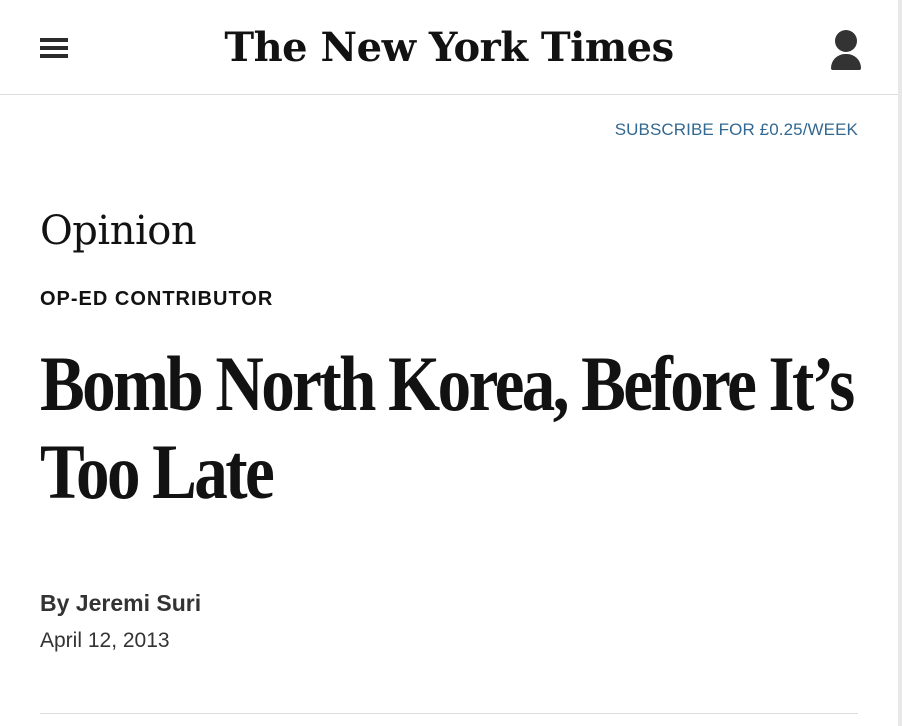 The width and height of the screenshot is (902, 726). I want to click on menu-button, so click(54, 48).